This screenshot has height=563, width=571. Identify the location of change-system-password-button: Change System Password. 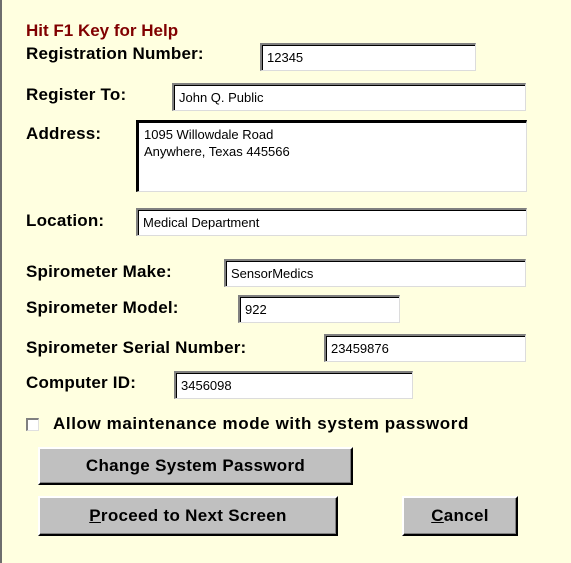
(195, 466).